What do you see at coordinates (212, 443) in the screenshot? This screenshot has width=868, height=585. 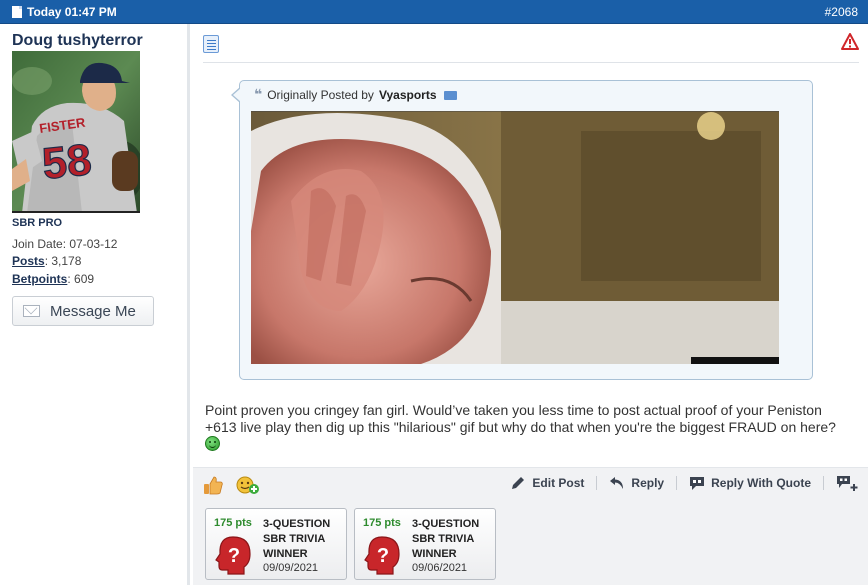 I see `smiley-icon` at bounding box center [212, 443].